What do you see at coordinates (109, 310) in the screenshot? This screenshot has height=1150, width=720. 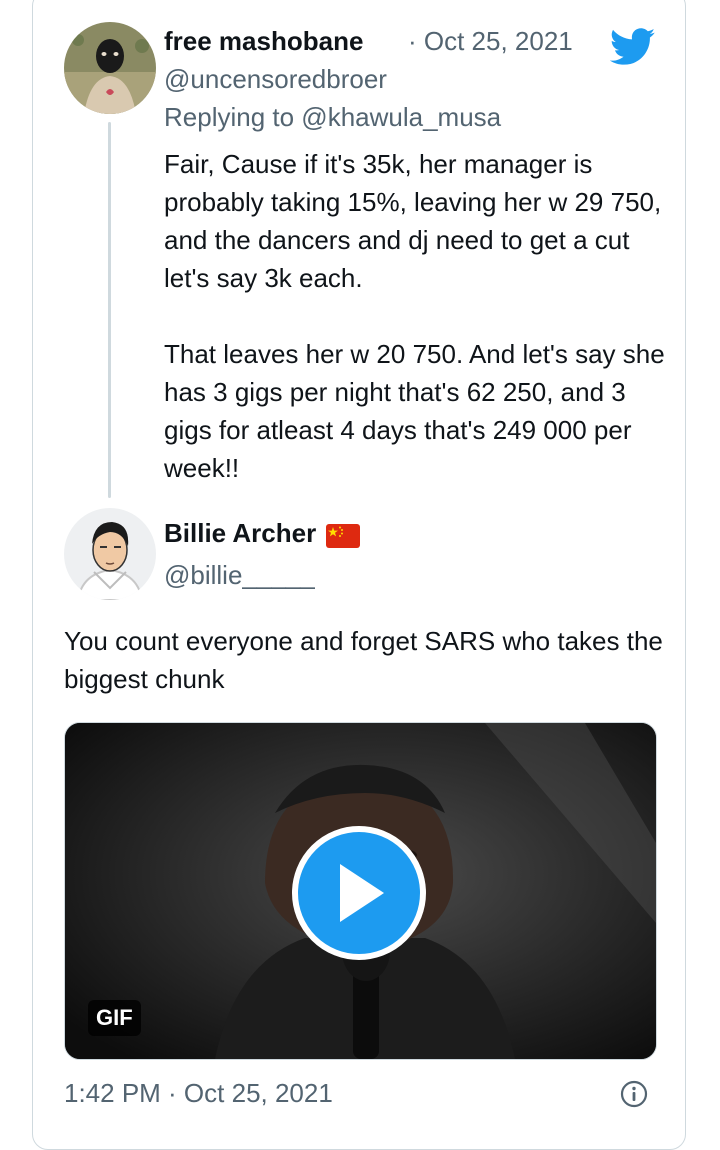 I see `thread-connector` at bounding box center [109, 310].